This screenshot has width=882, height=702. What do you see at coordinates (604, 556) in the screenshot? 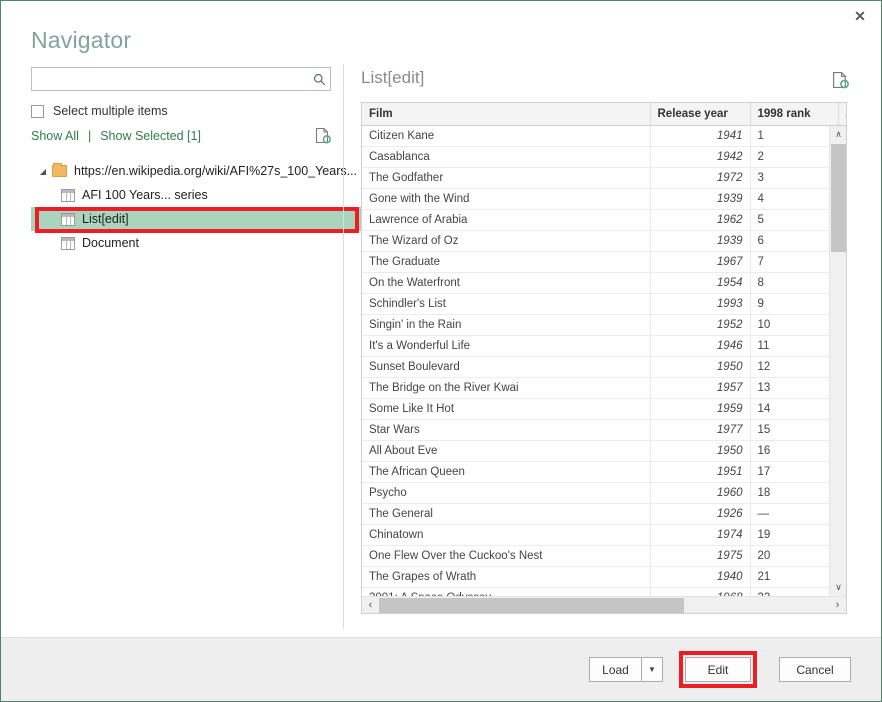
I see `table-row: One Flew Over the Cuckoo's Nest 1975 20` at bounding box center [604, 556].